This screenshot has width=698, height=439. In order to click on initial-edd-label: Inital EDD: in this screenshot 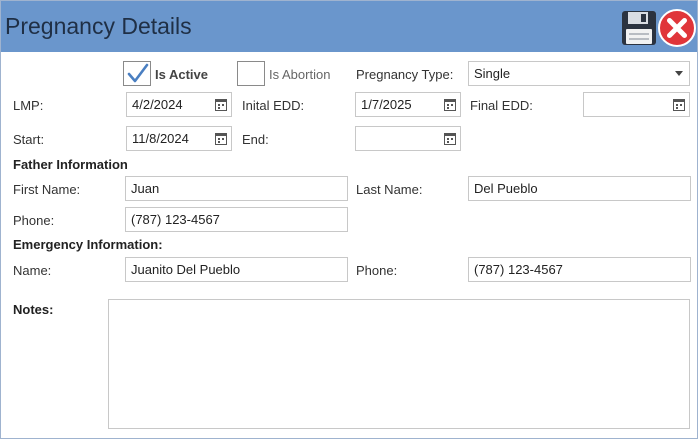, I will do `click(273, 105)`.